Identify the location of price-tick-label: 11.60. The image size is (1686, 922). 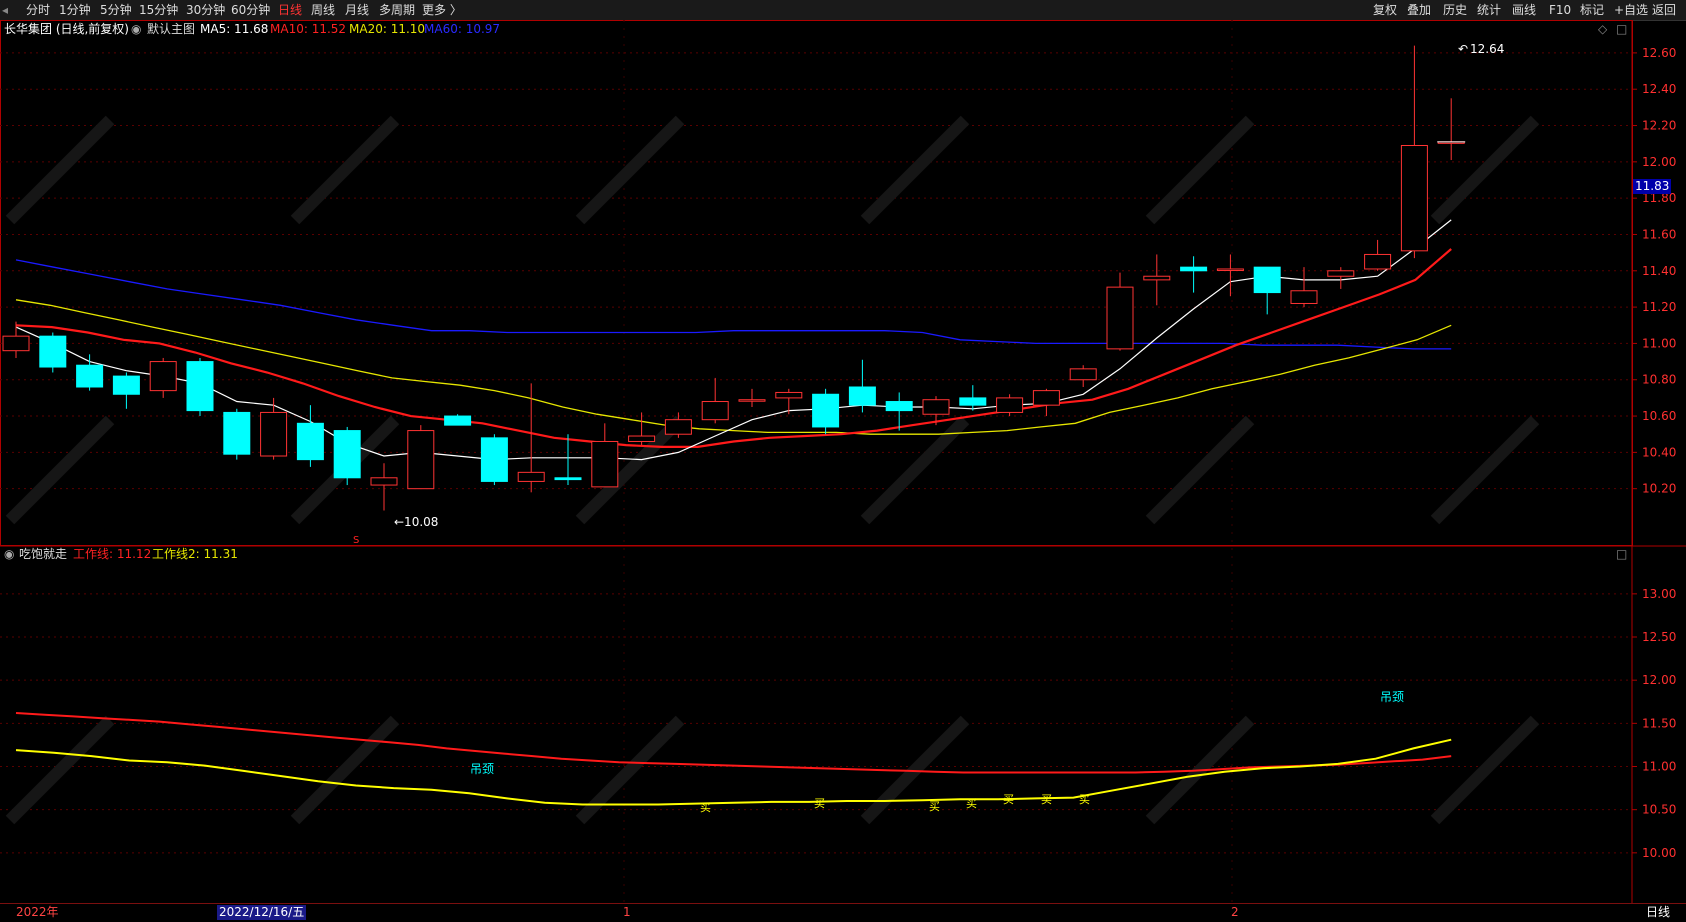
(1659, 234).